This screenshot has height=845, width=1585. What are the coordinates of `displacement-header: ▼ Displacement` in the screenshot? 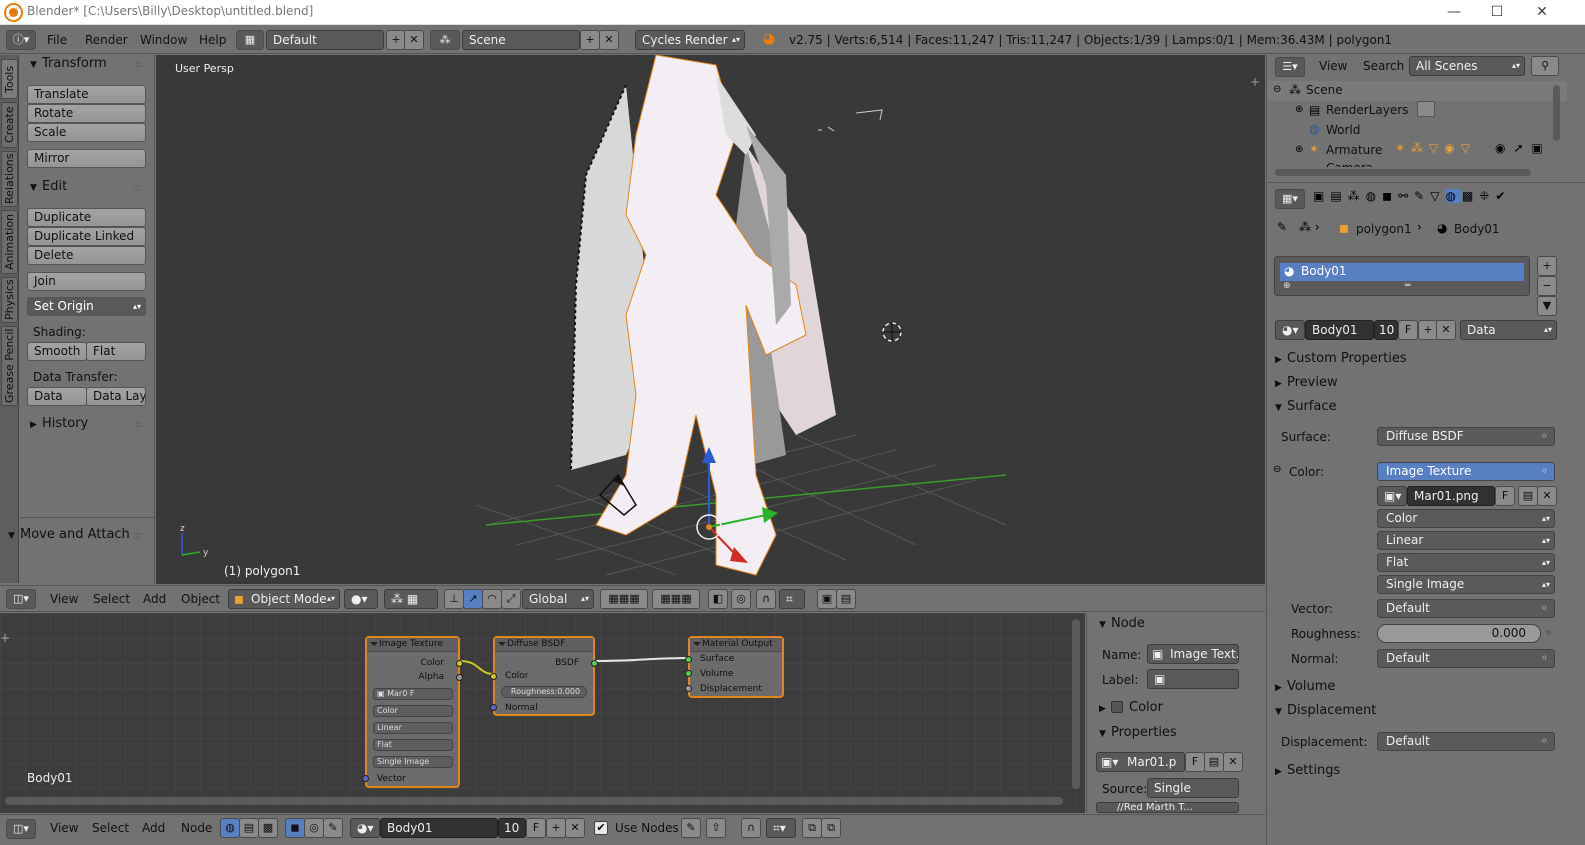 It's located at (1325, 710).